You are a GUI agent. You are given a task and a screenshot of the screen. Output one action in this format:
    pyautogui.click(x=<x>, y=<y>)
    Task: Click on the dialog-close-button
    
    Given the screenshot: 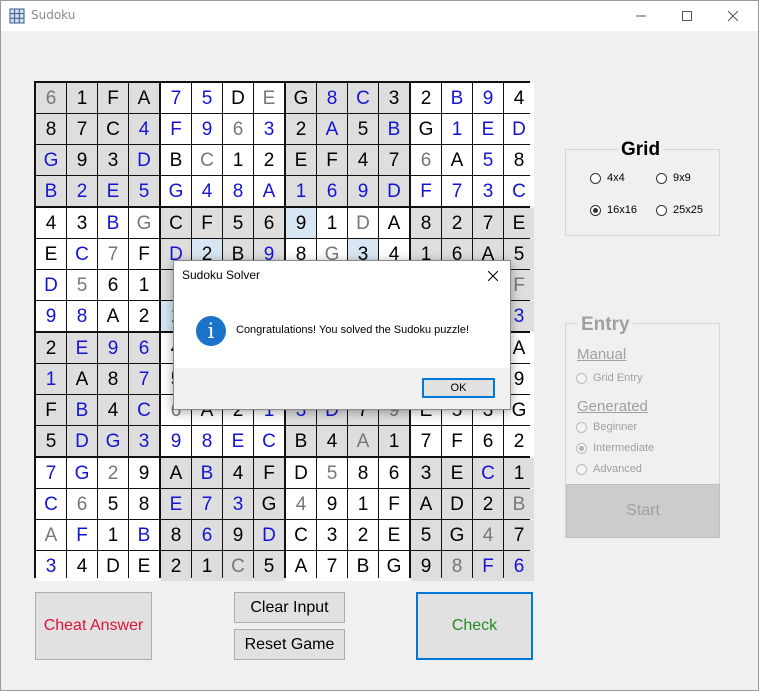 What is the action you would take?
    pyautogui.click(x=493, y=276)
    